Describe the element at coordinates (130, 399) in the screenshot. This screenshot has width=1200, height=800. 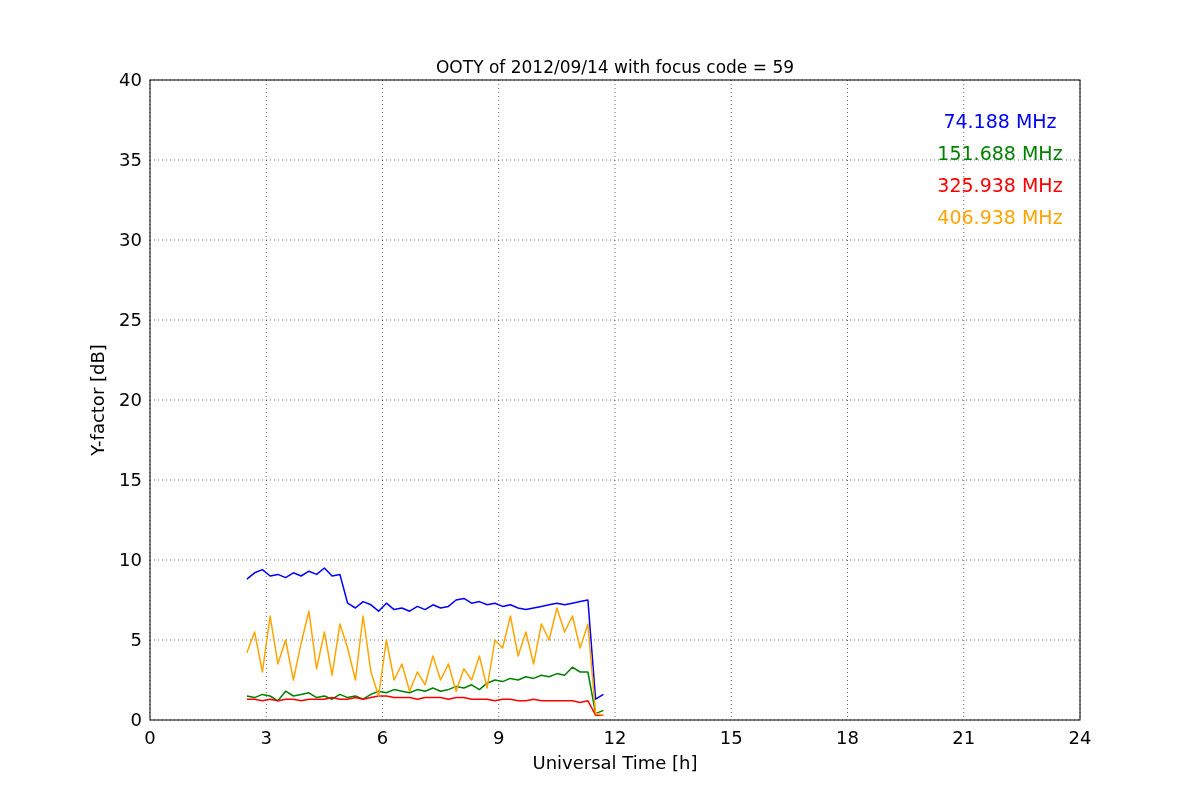
I see `tick-label: 20` at that location.